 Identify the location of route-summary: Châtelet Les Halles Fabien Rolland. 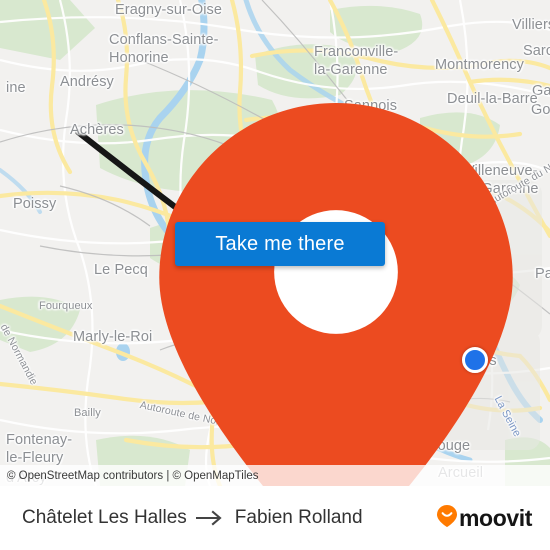
(192, 518).